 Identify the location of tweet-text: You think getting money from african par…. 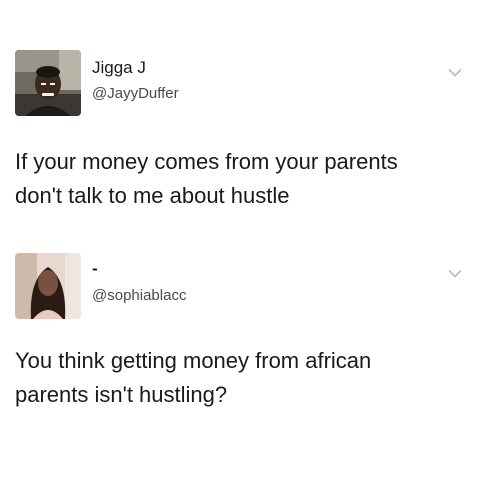
(240, 378).